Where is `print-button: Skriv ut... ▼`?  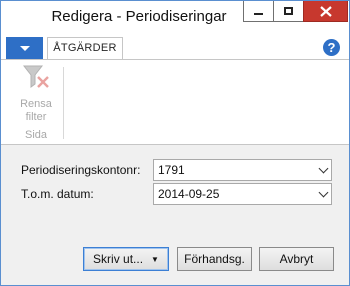 print-button: Skriv ut... ▼ is located at coordinates (126, 259).